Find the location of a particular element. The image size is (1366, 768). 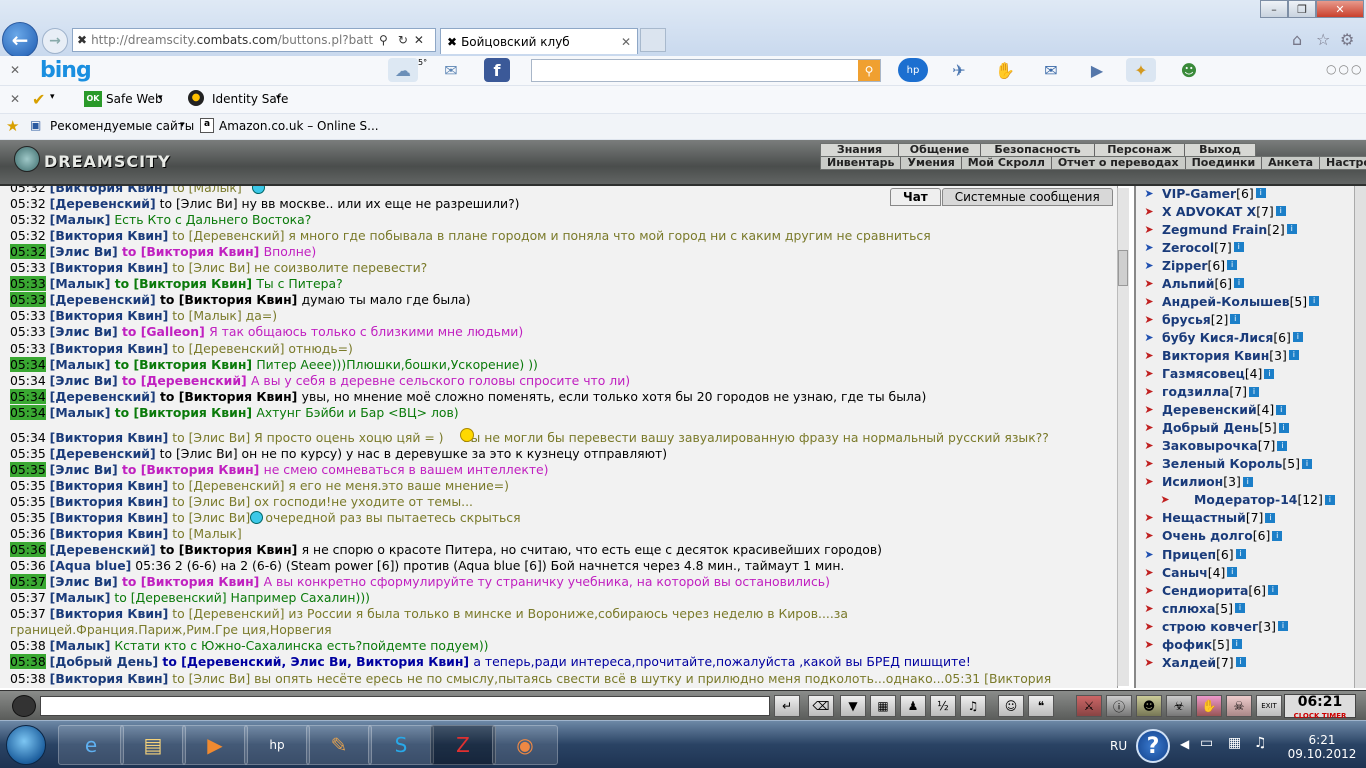

user-name: фофик is located at coordinates (1187, 644).